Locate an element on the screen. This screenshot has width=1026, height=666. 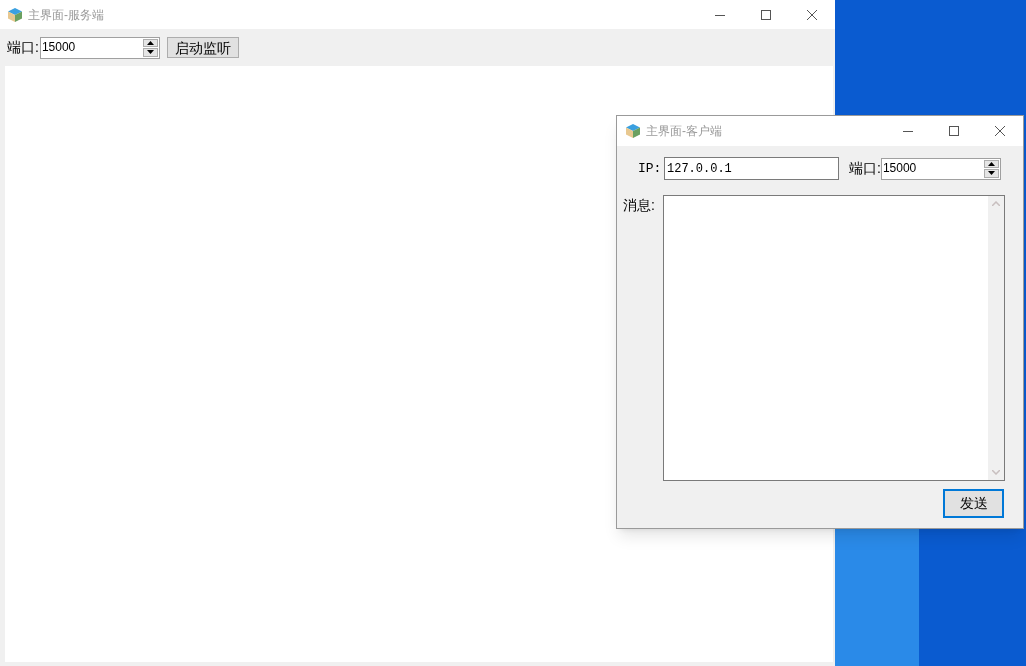
message-label: 消息: is located at coordinates (639, 205).